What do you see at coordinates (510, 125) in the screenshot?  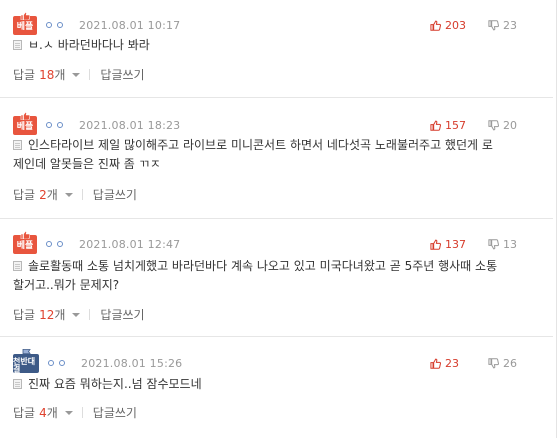 I see `downvote-count: 20` at bounding box center [510, 125].